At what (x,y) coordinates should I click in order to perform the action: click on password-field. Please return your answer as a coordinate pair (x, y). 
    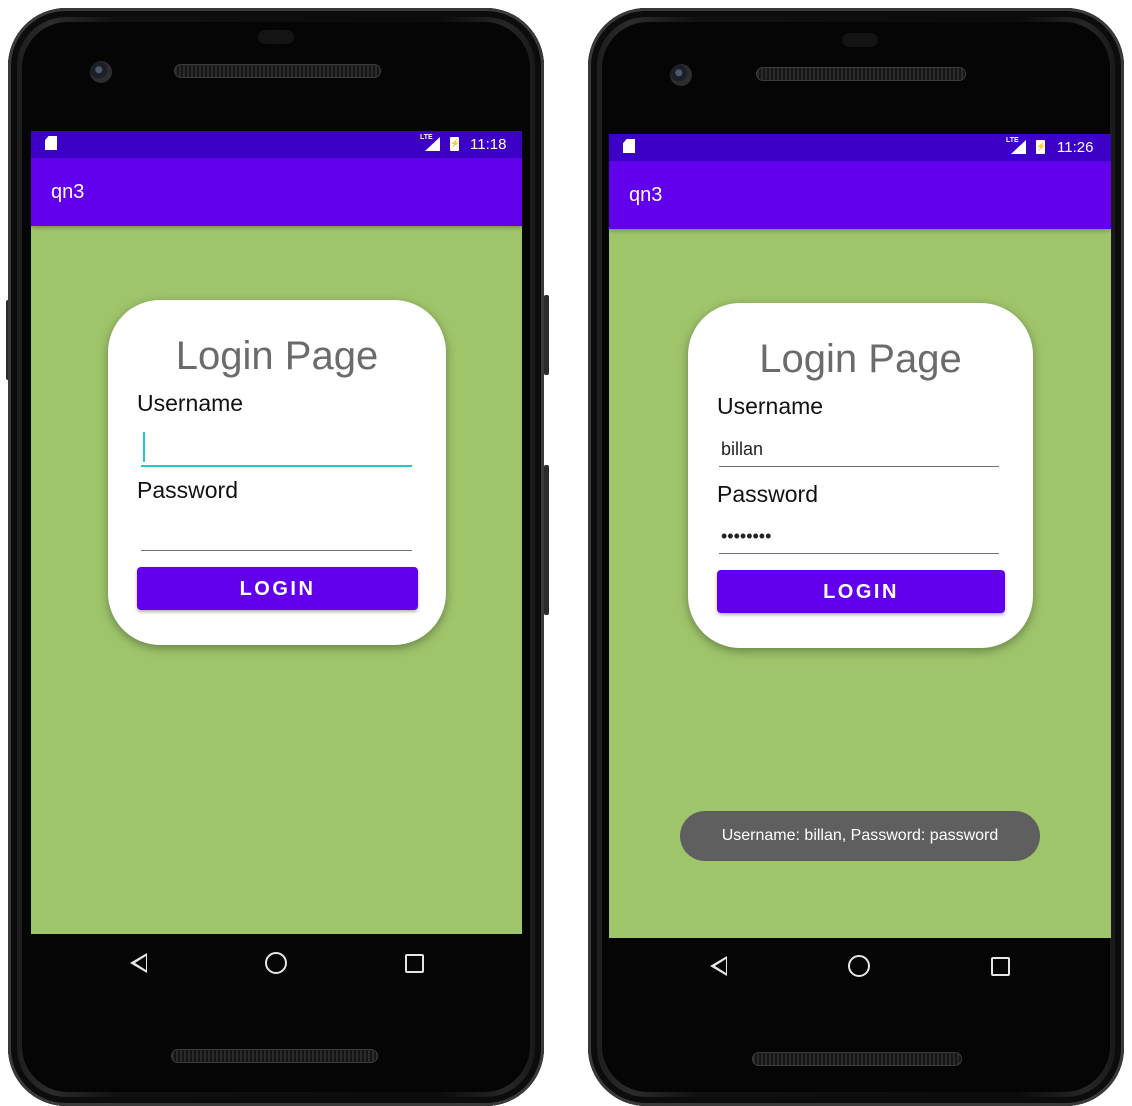
    Looking at the image, I should click on (276, 531).